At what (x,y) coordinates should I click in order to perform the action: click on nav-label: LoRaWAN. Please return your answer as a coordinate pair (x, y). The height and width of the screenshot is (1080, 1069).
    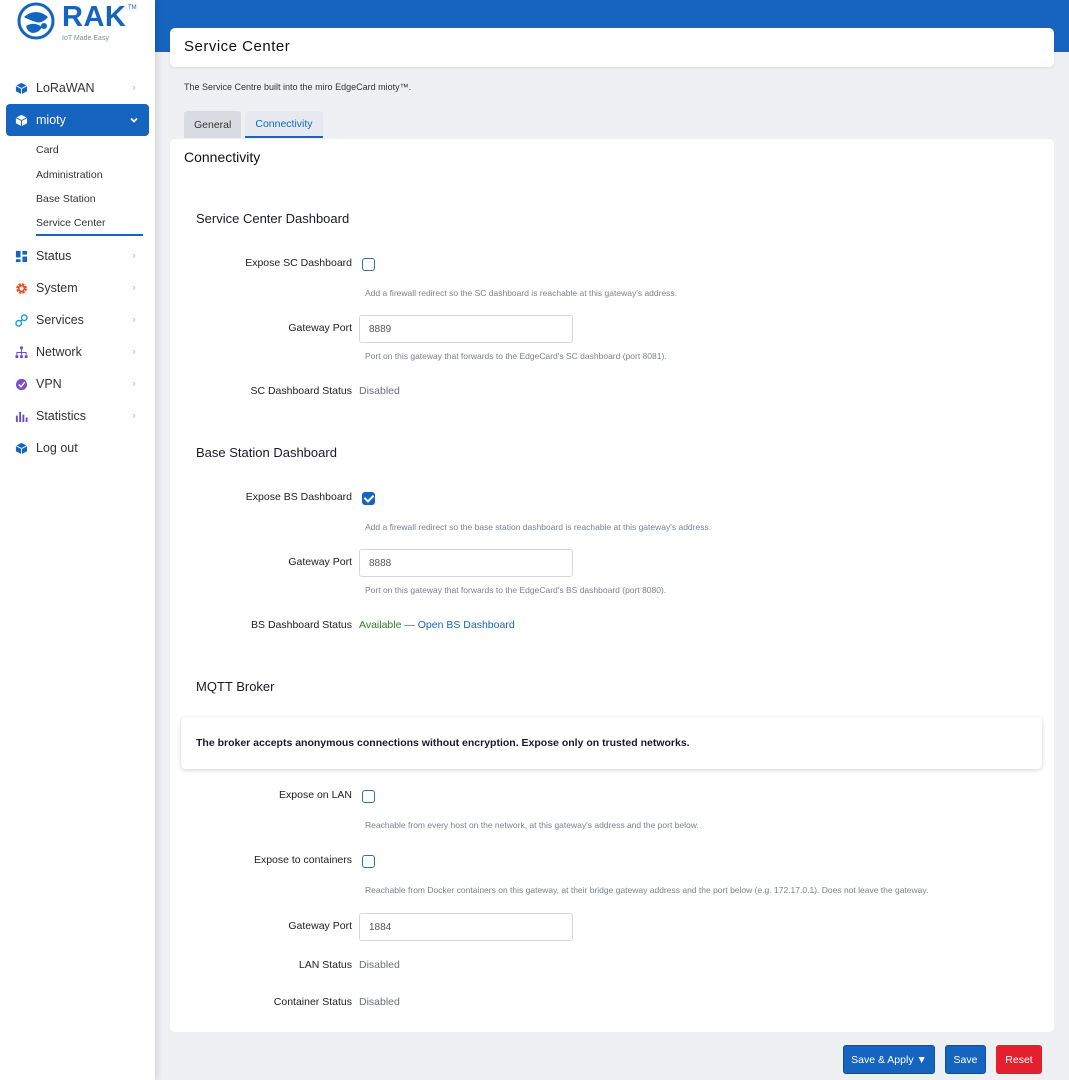
    Looking at the image, I should click on (65, 88).